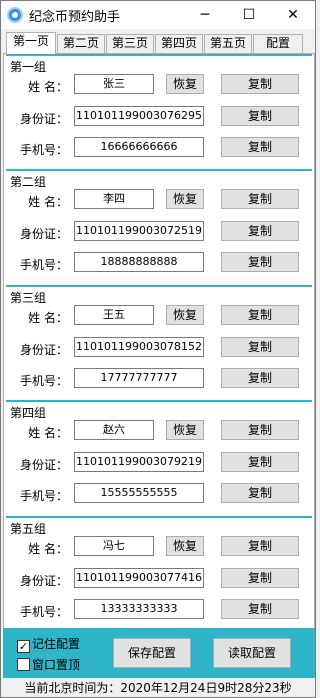  I want to click on checkbox-unchecked-icon, so click(23, 664).